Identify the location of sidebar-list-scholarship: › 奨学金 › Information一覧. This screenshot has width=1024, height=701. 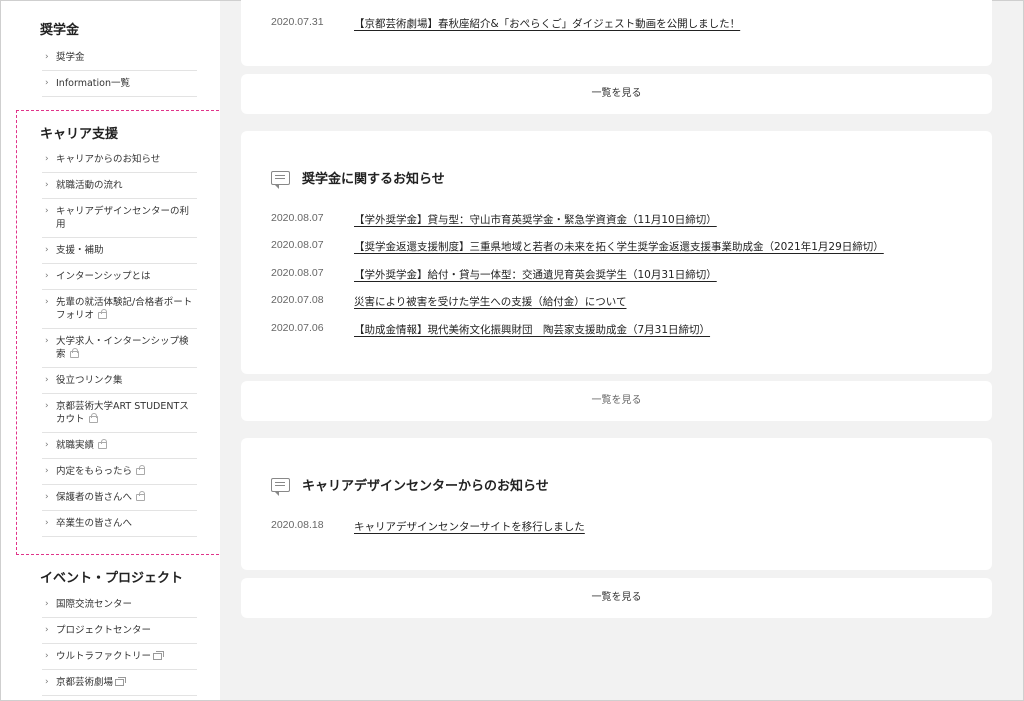
(119, 71).